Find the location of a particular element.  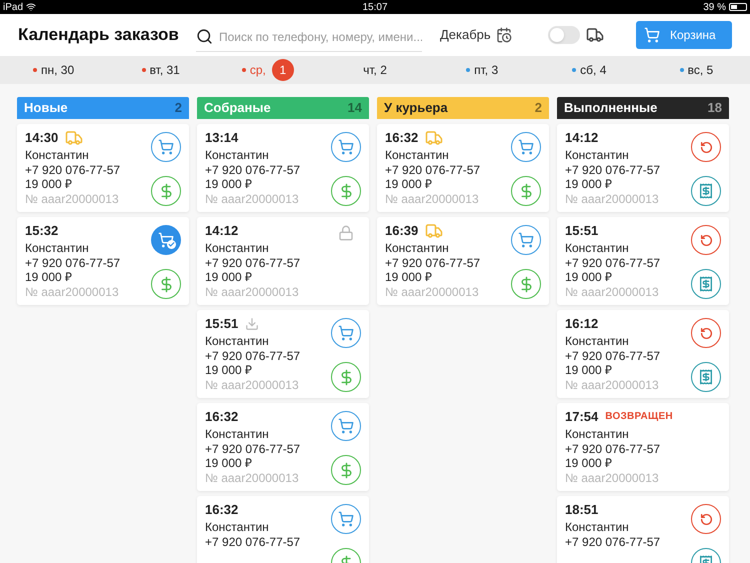

order-card: 15:32 Константин +7 920 076-77-57 19 000 ₽ № aaar20000013 is located at coordinates (103, 261).